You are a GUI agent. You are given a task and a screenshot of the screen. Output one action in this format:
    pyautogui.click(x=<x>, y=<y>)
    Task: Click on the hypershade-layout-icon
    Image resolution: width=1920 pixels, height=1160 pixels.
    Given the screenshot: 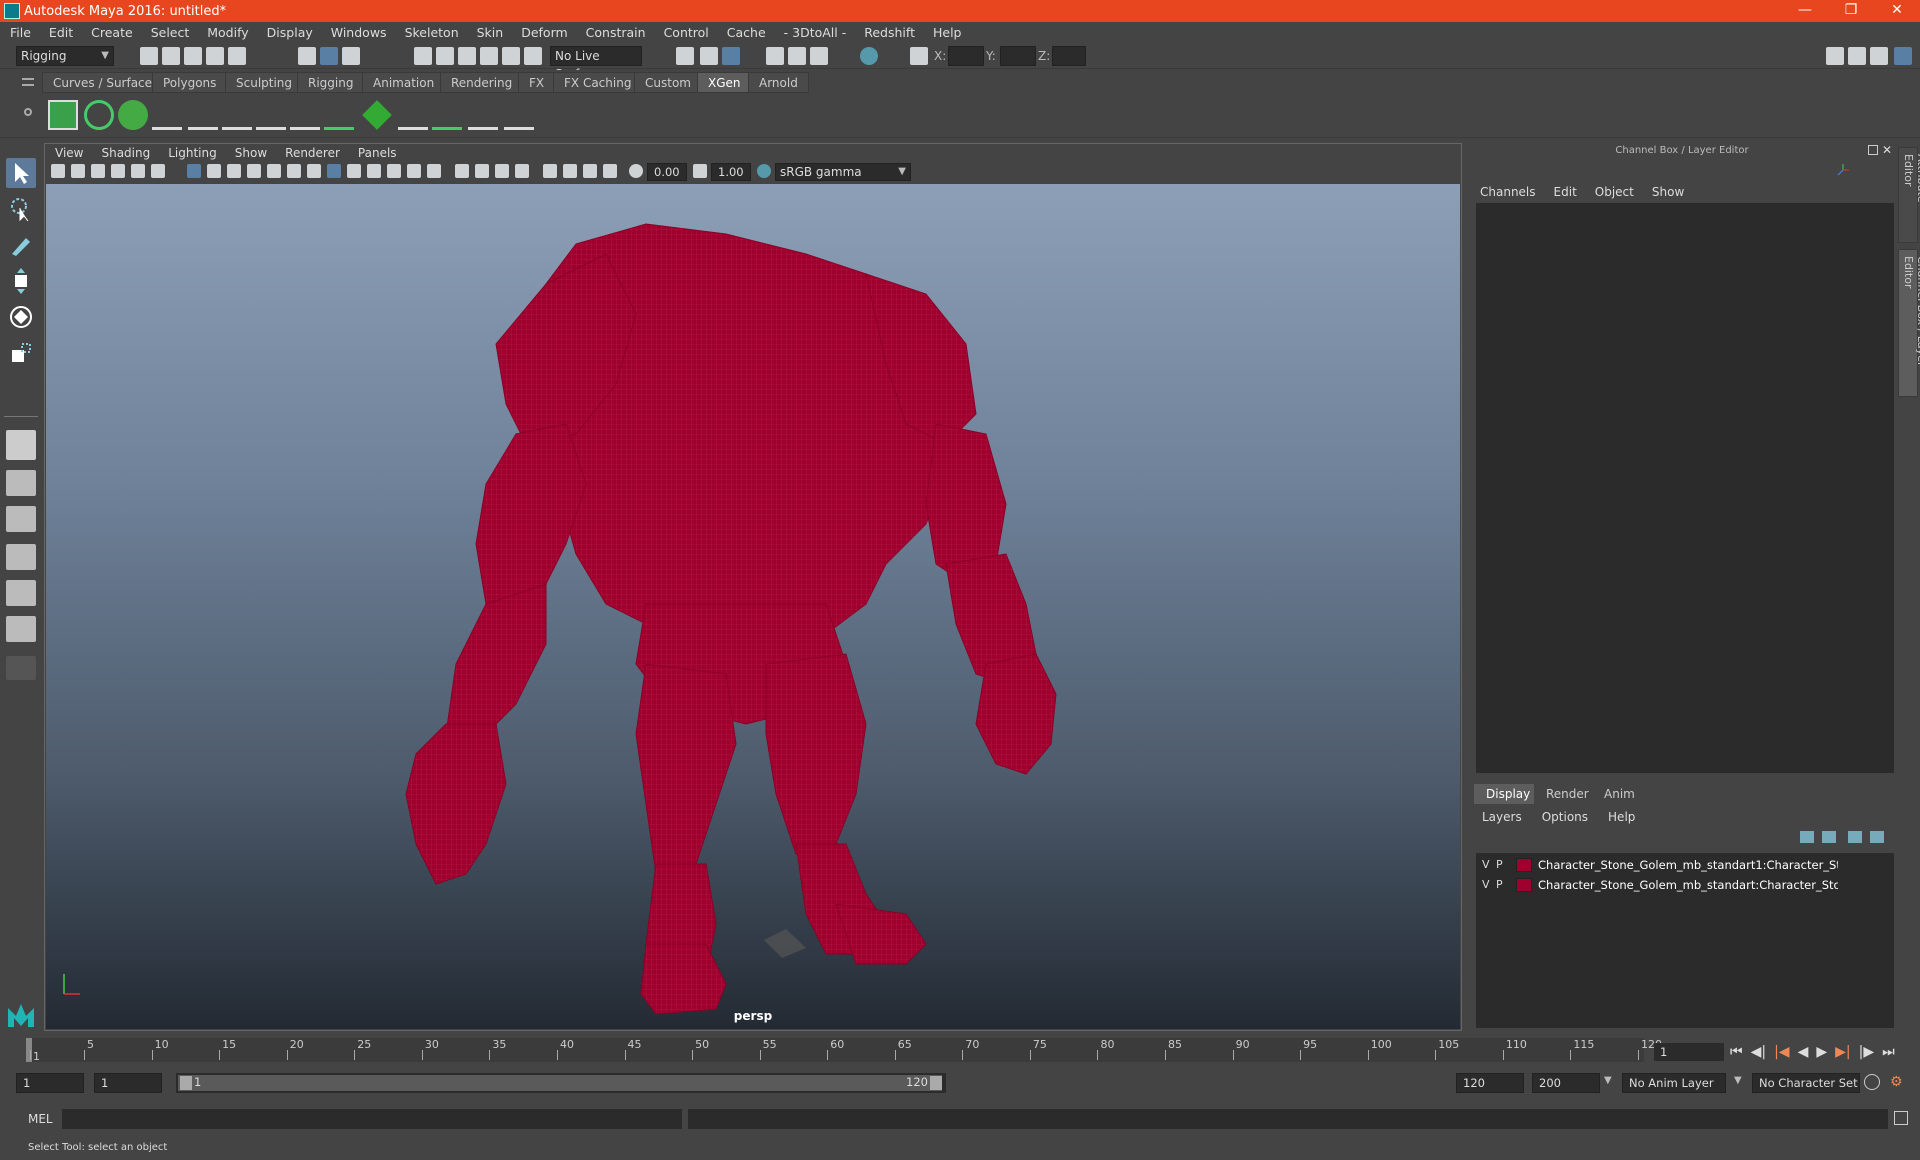 What is the action you would take?
    pyautogui.click(x=21, y=629)
    